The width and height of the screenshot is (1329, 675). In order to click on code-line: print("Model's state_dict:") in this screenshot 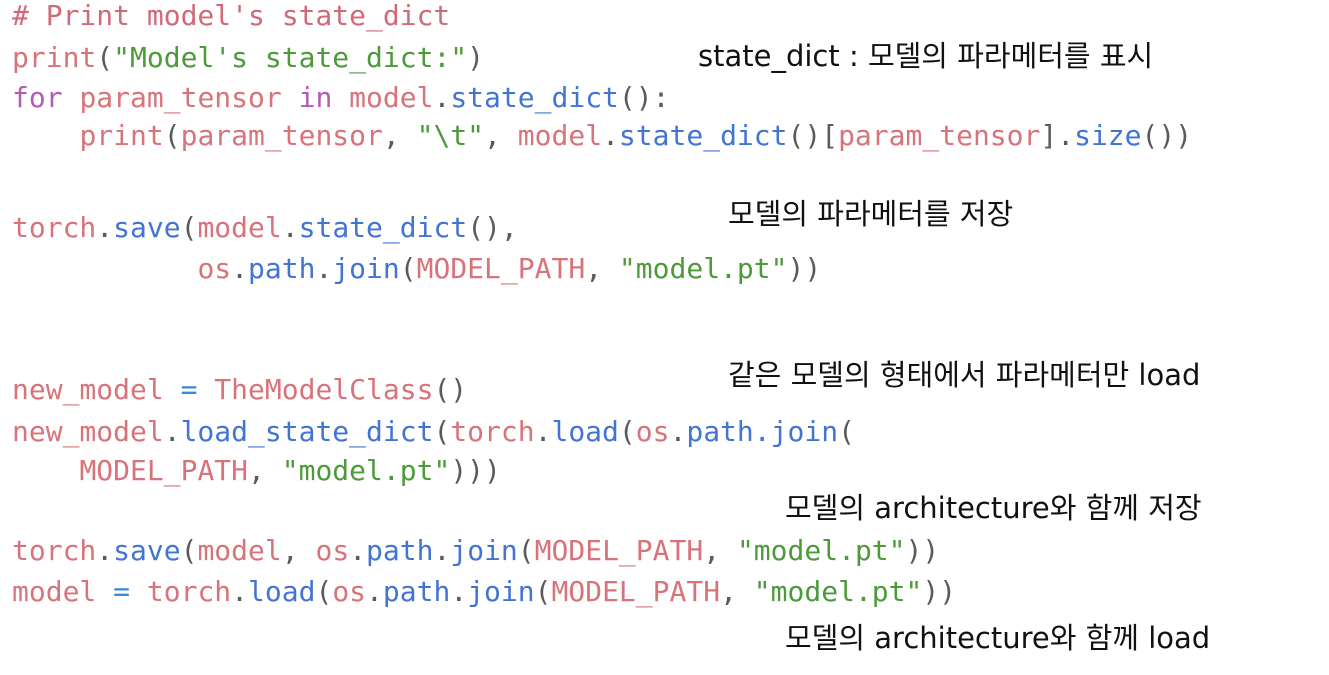, I will do `click(248, 58)`.